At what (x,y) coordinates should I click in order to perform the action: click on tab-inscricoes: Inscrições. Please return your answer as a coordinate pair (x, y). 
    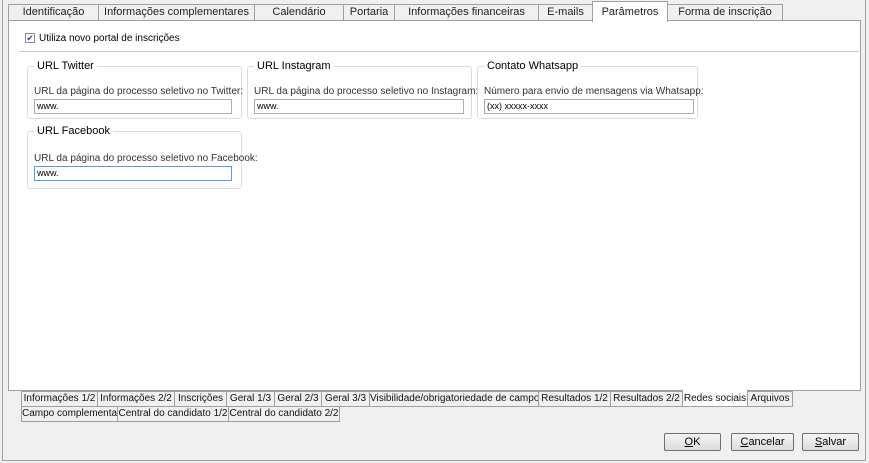
    Looking at the image, I should click on (200, 399).